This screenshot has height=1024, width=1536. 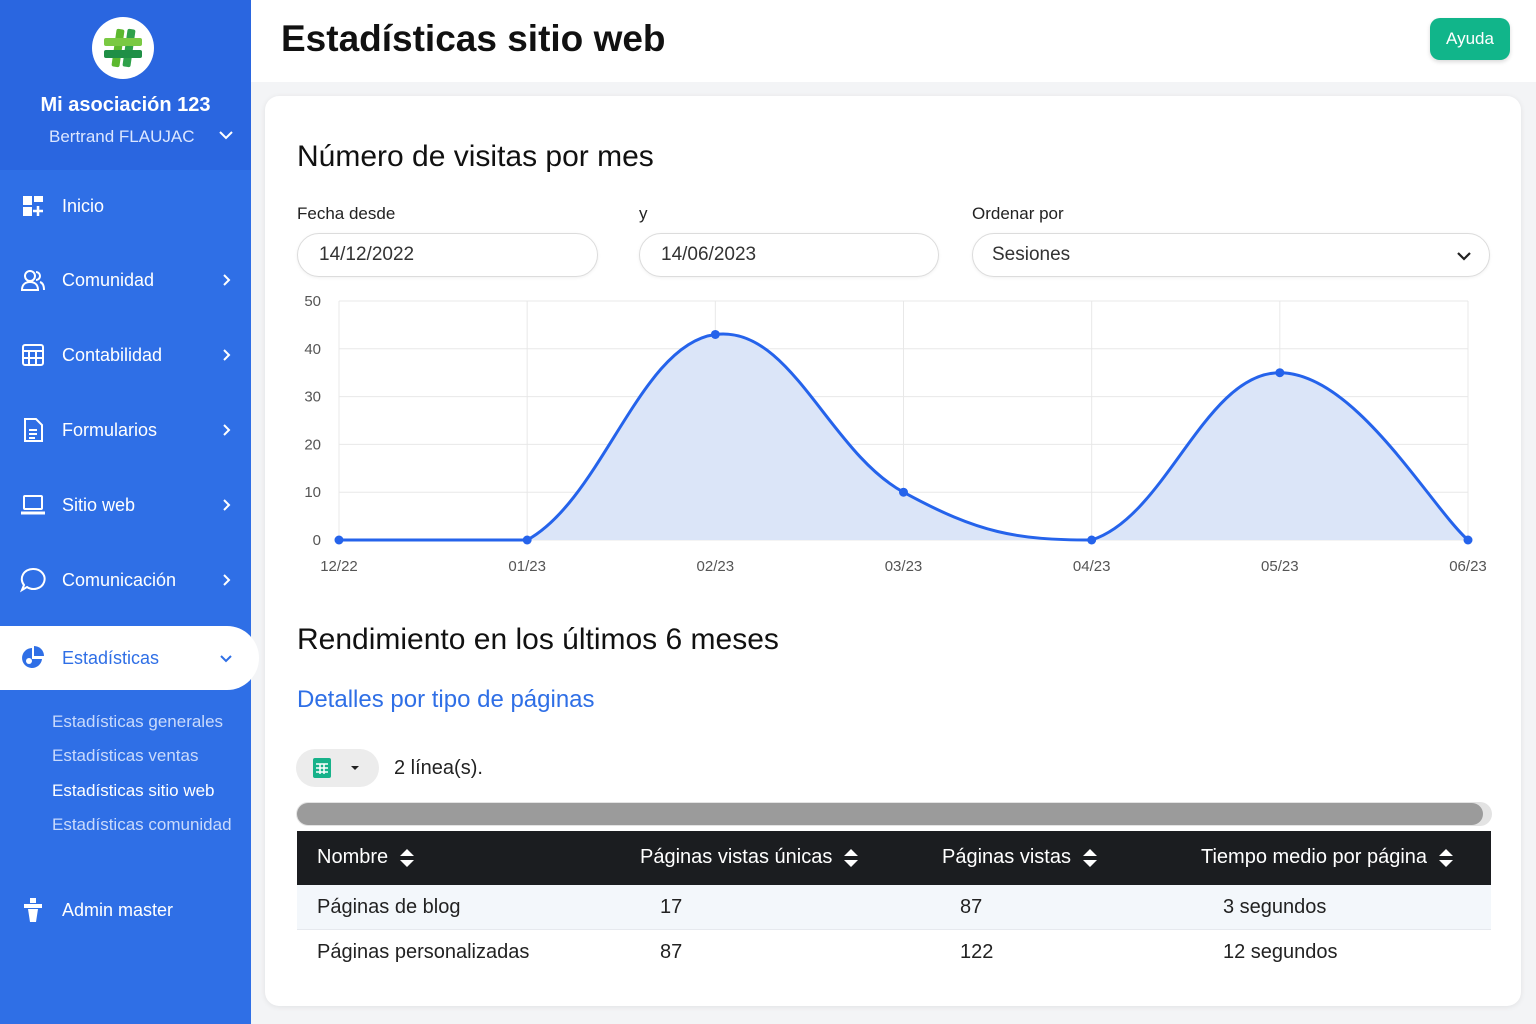 I want to click on column-header-nombre: Nombre, so click(x=366, y=857).